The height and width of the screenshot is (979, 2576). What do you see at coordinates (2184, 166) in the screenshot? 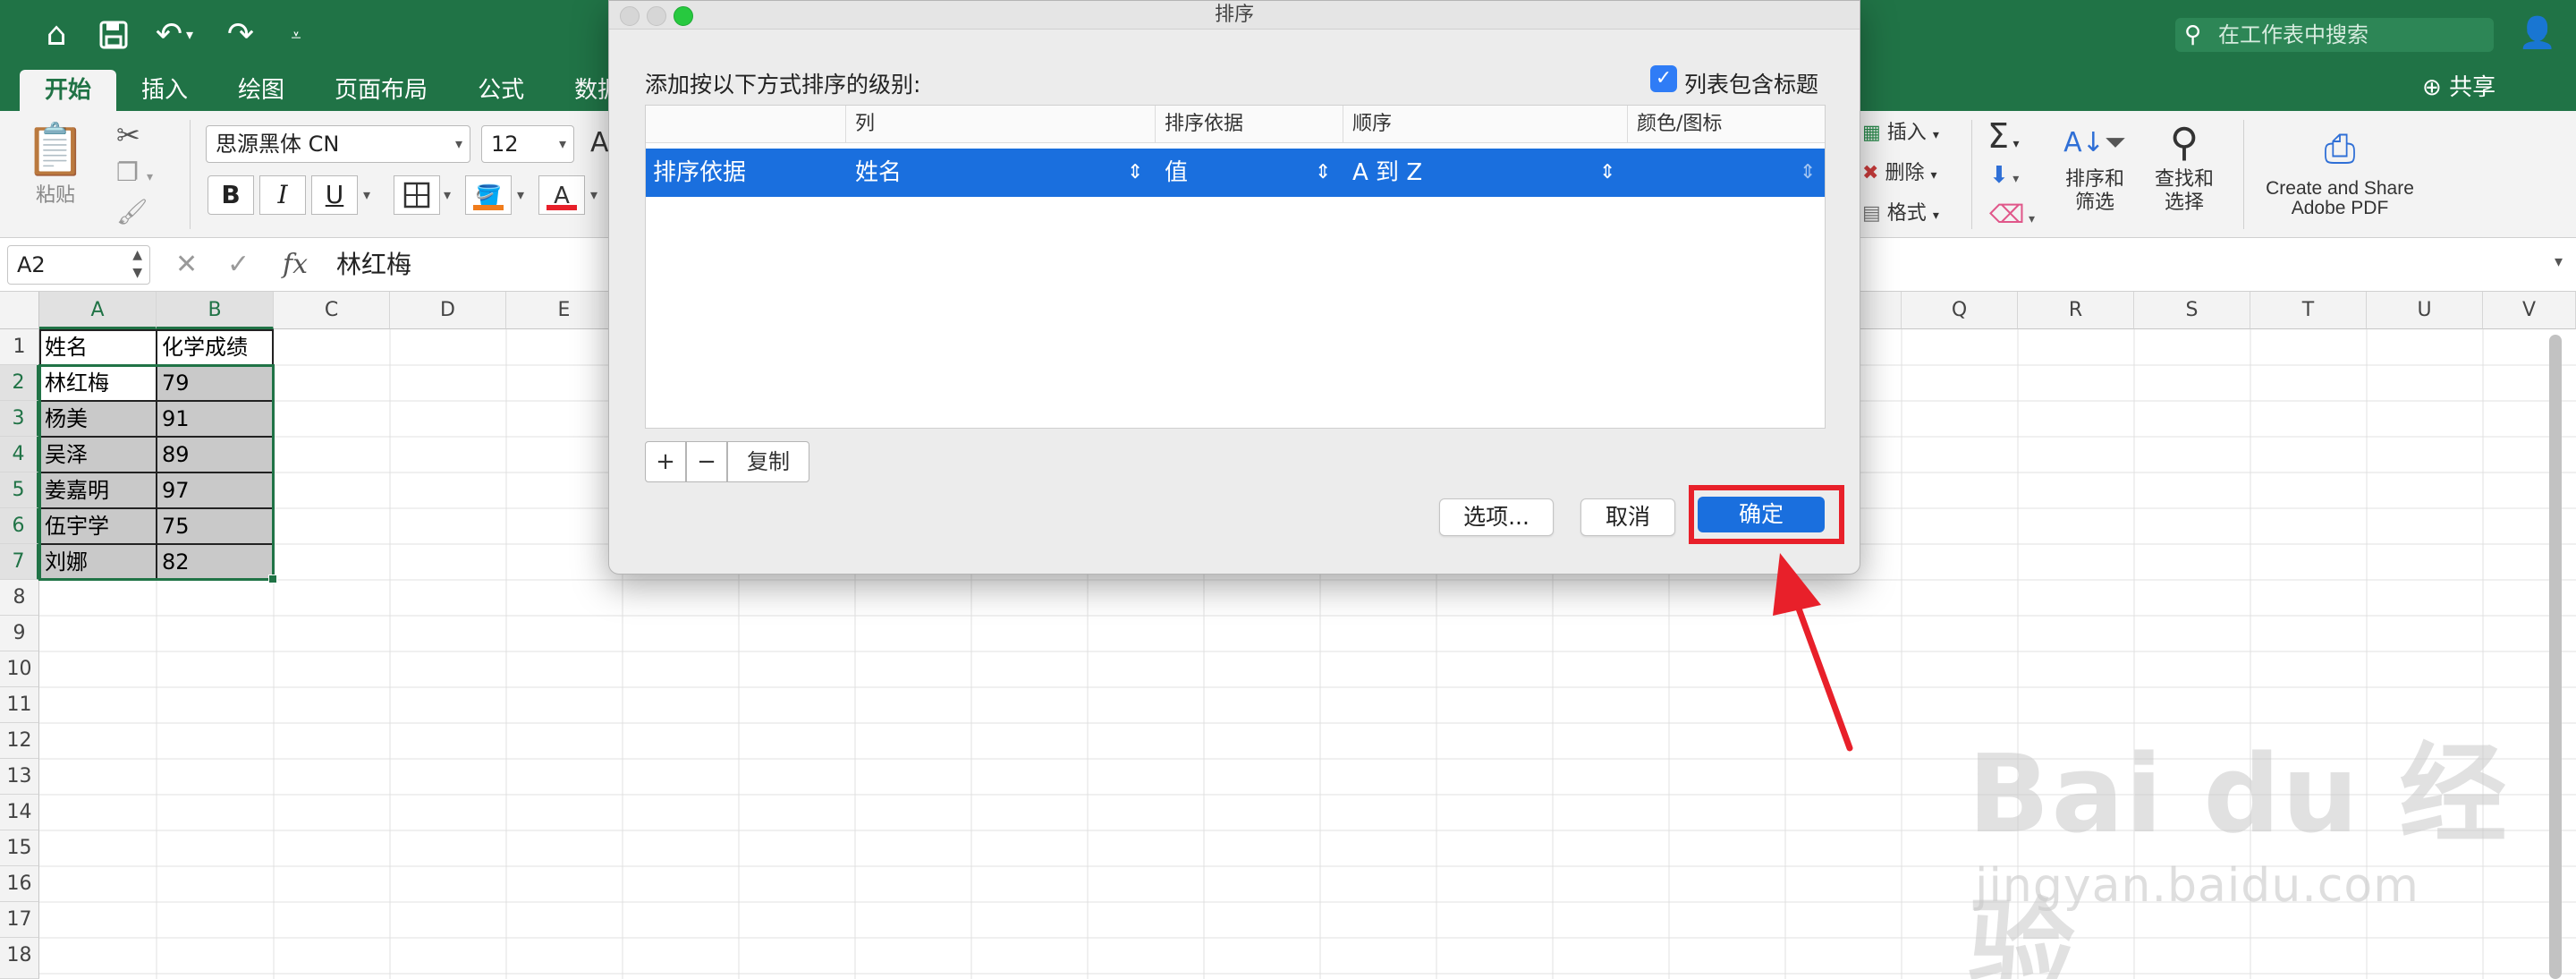
I see `find-select-button: ⚲ 查找和 选择` at bounding box center [2184, 166].